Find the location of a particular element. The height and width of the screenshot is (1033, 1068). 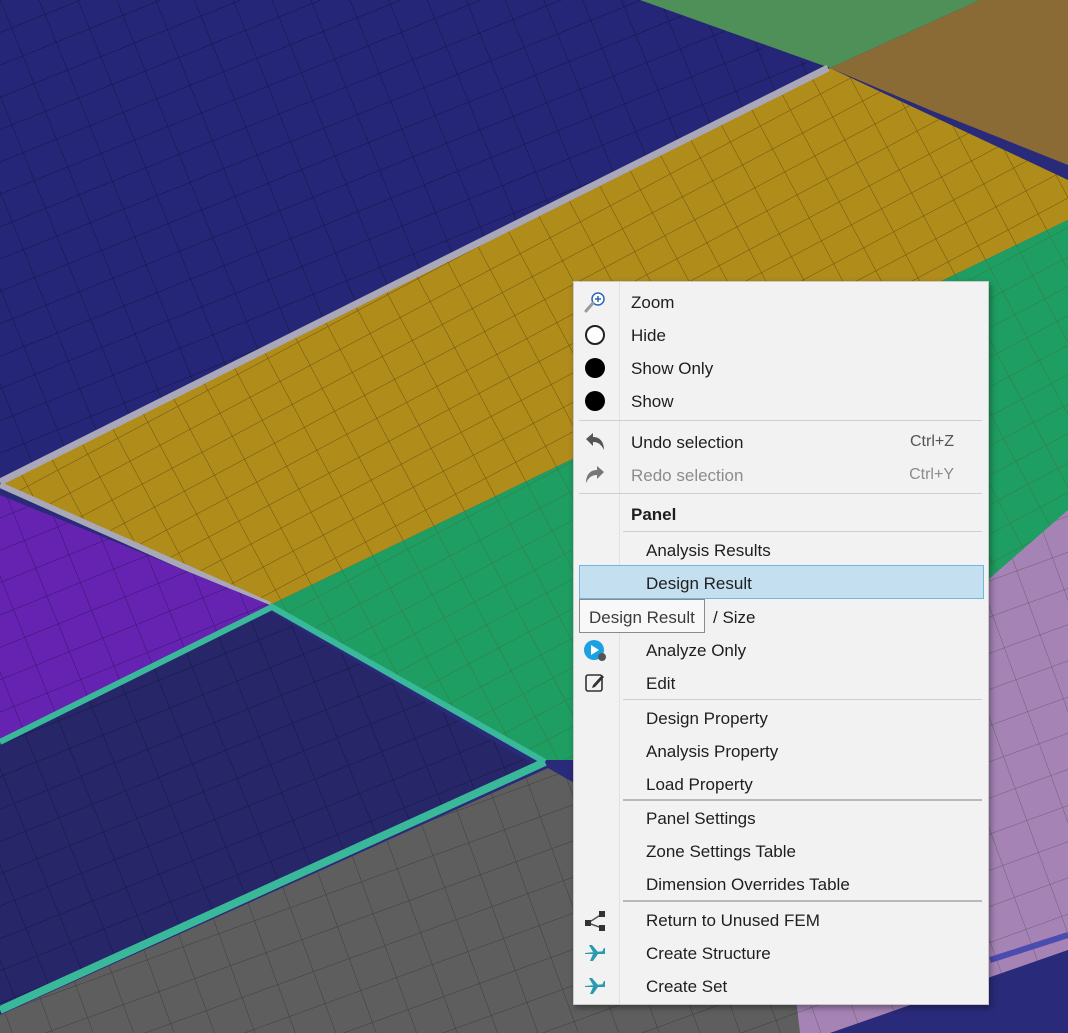

menu-item-label: Create Set is located at coordinates (687, 986).